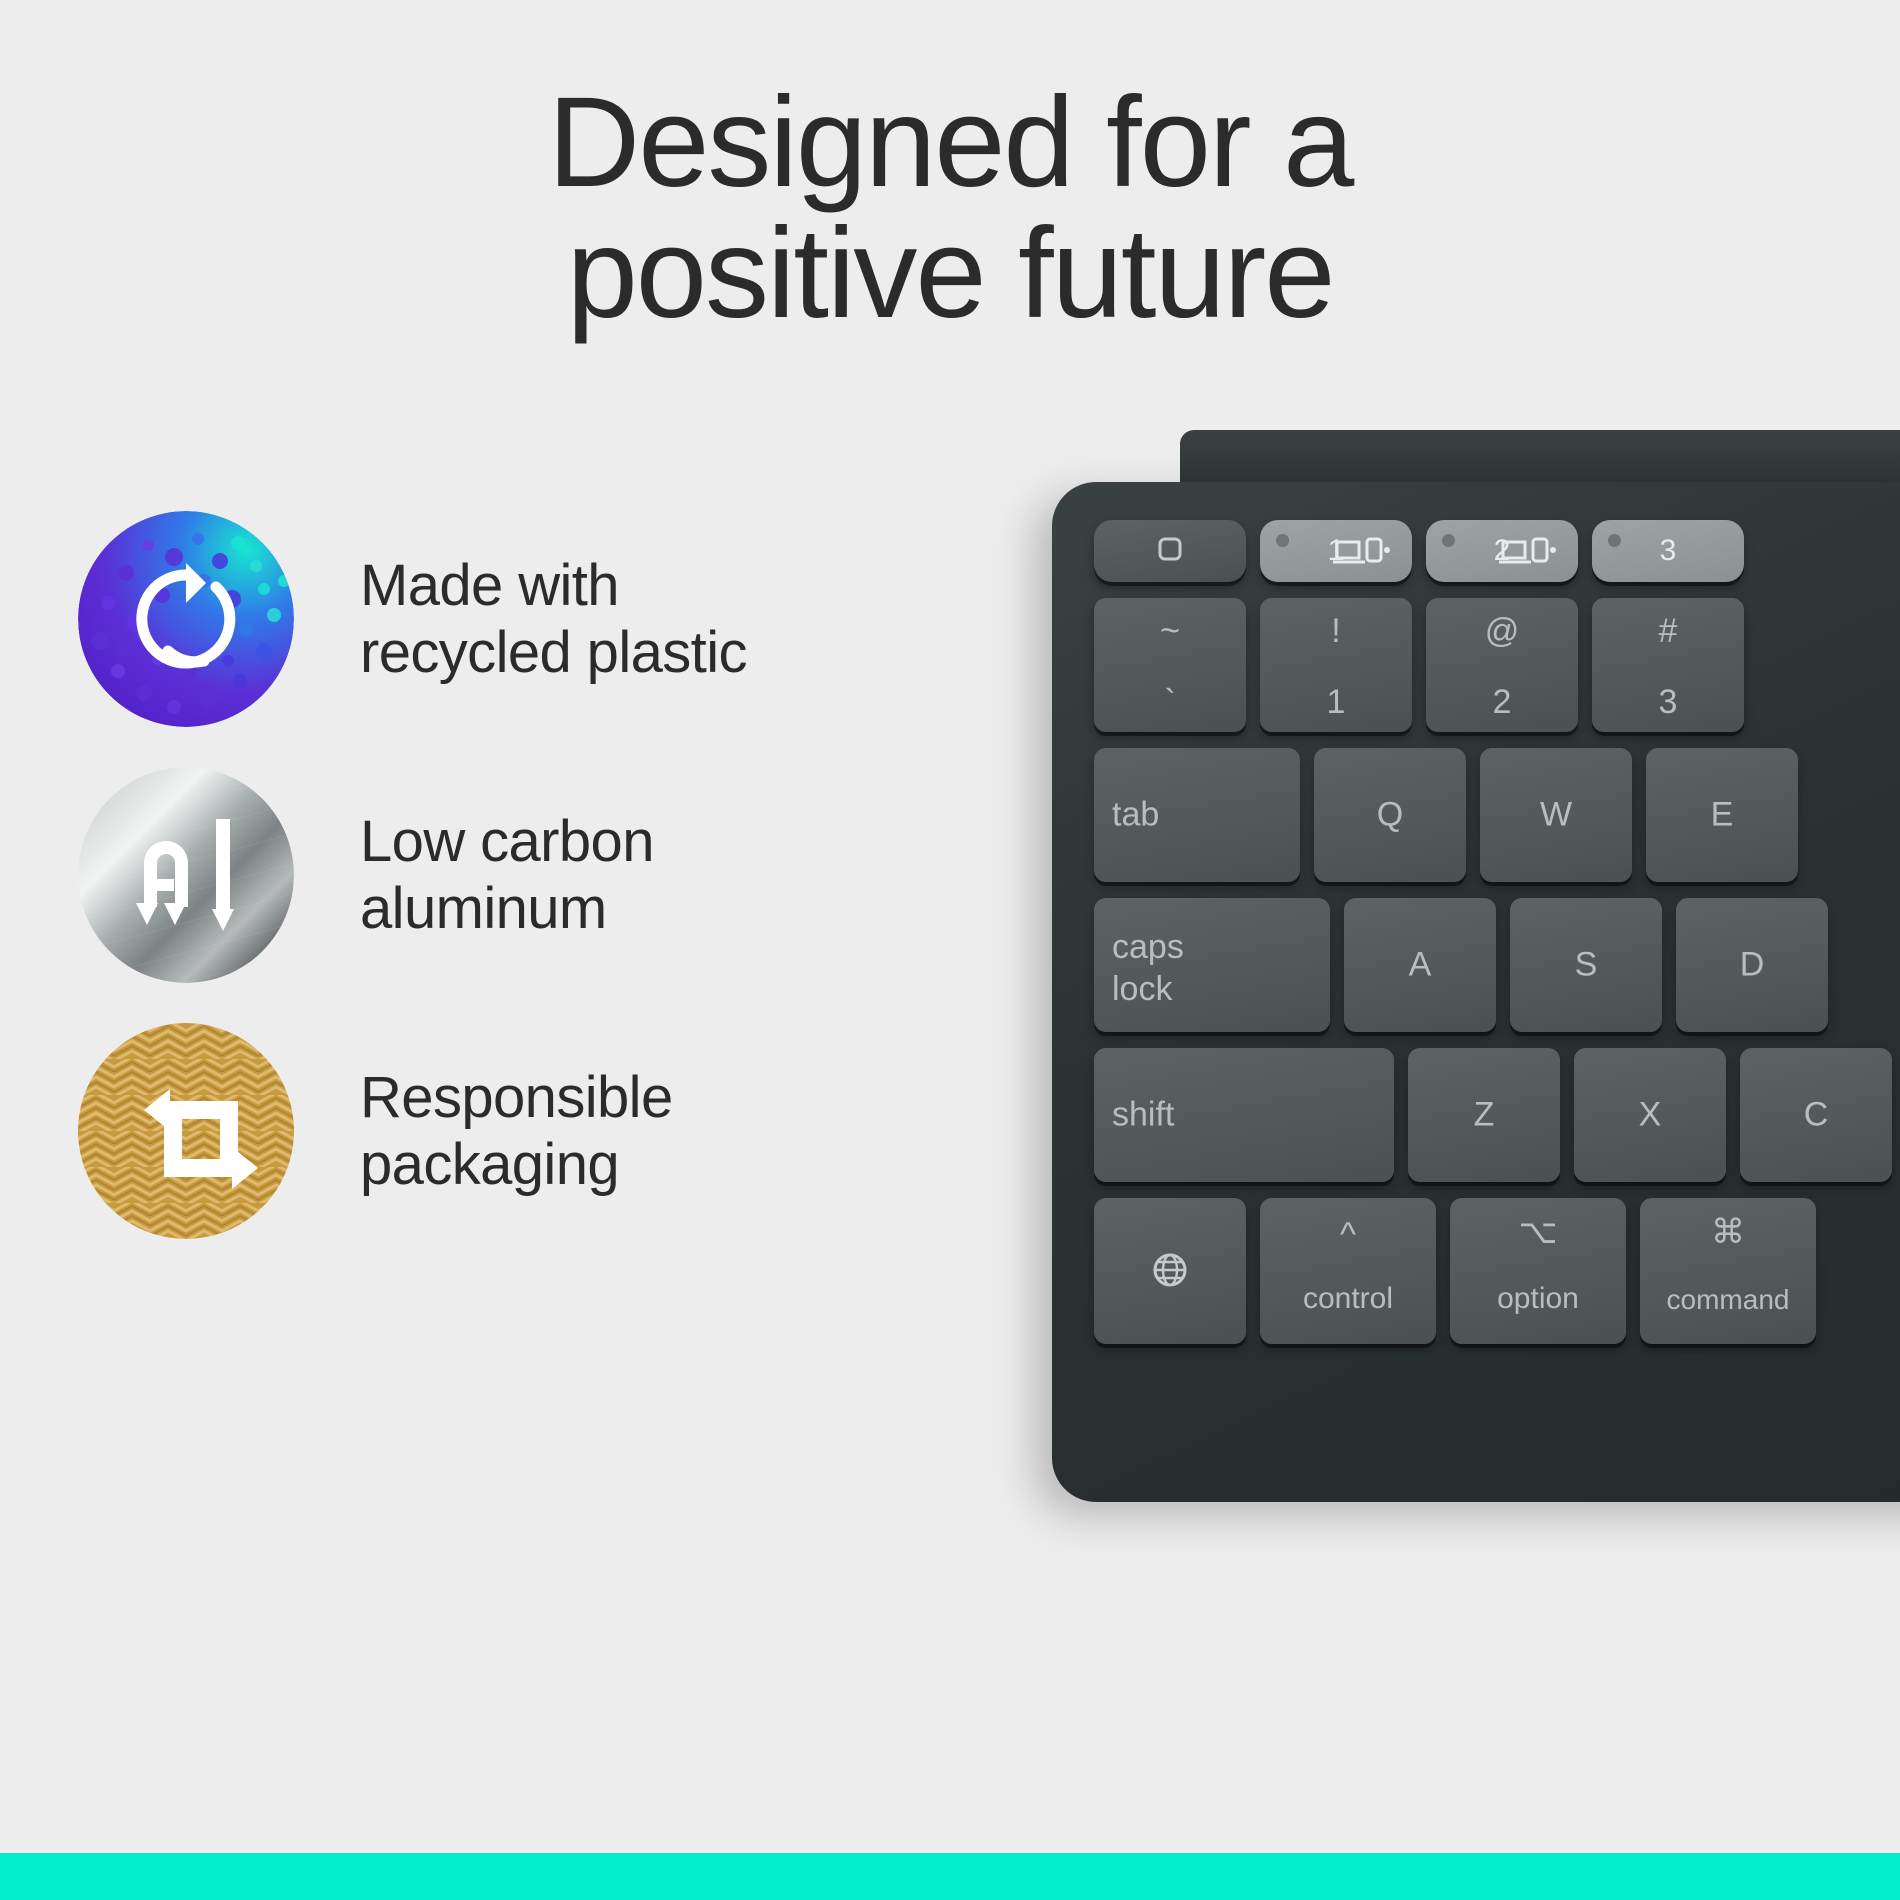 This screenshot has width=1900, height=1900. What do you see at coordinates (1668, 631) in the screenshot?
I see `three-key-top-legend: #` at bounding box center [1668, 631].